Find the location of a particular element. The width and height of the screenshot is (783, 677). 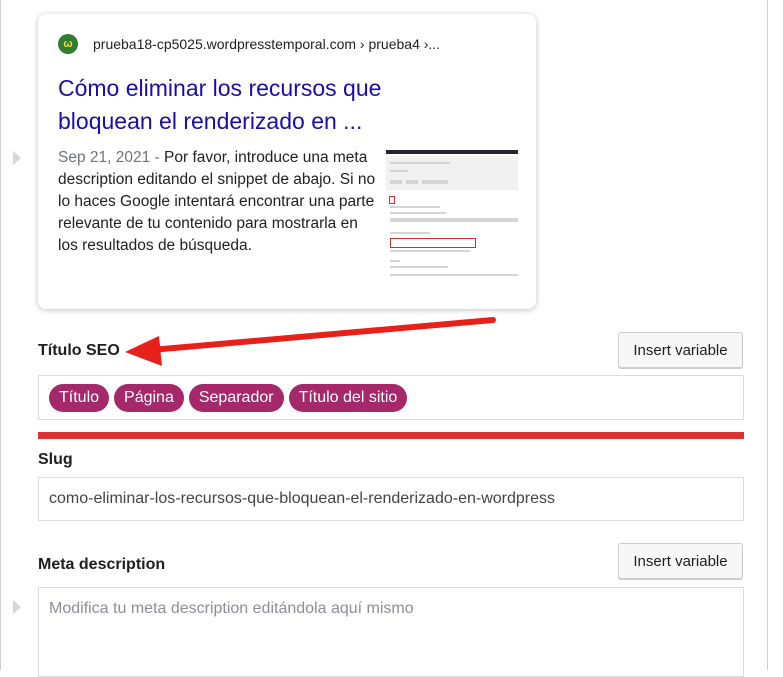

meta-description-label: Meta description is located at coordinates (102, 564).